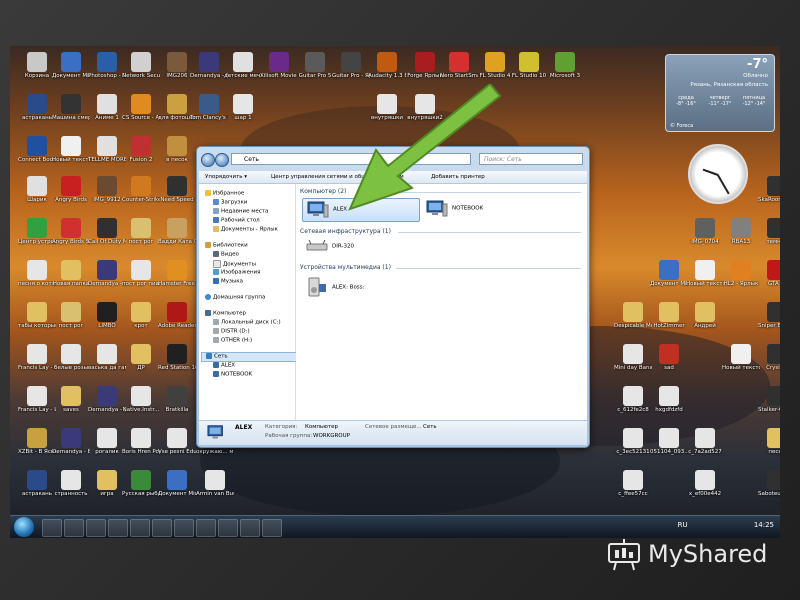 Image resolution: width=800 pixels, height=600 pixels. I want to click on desktop-icon: Fusion 2, so click(141, 150).